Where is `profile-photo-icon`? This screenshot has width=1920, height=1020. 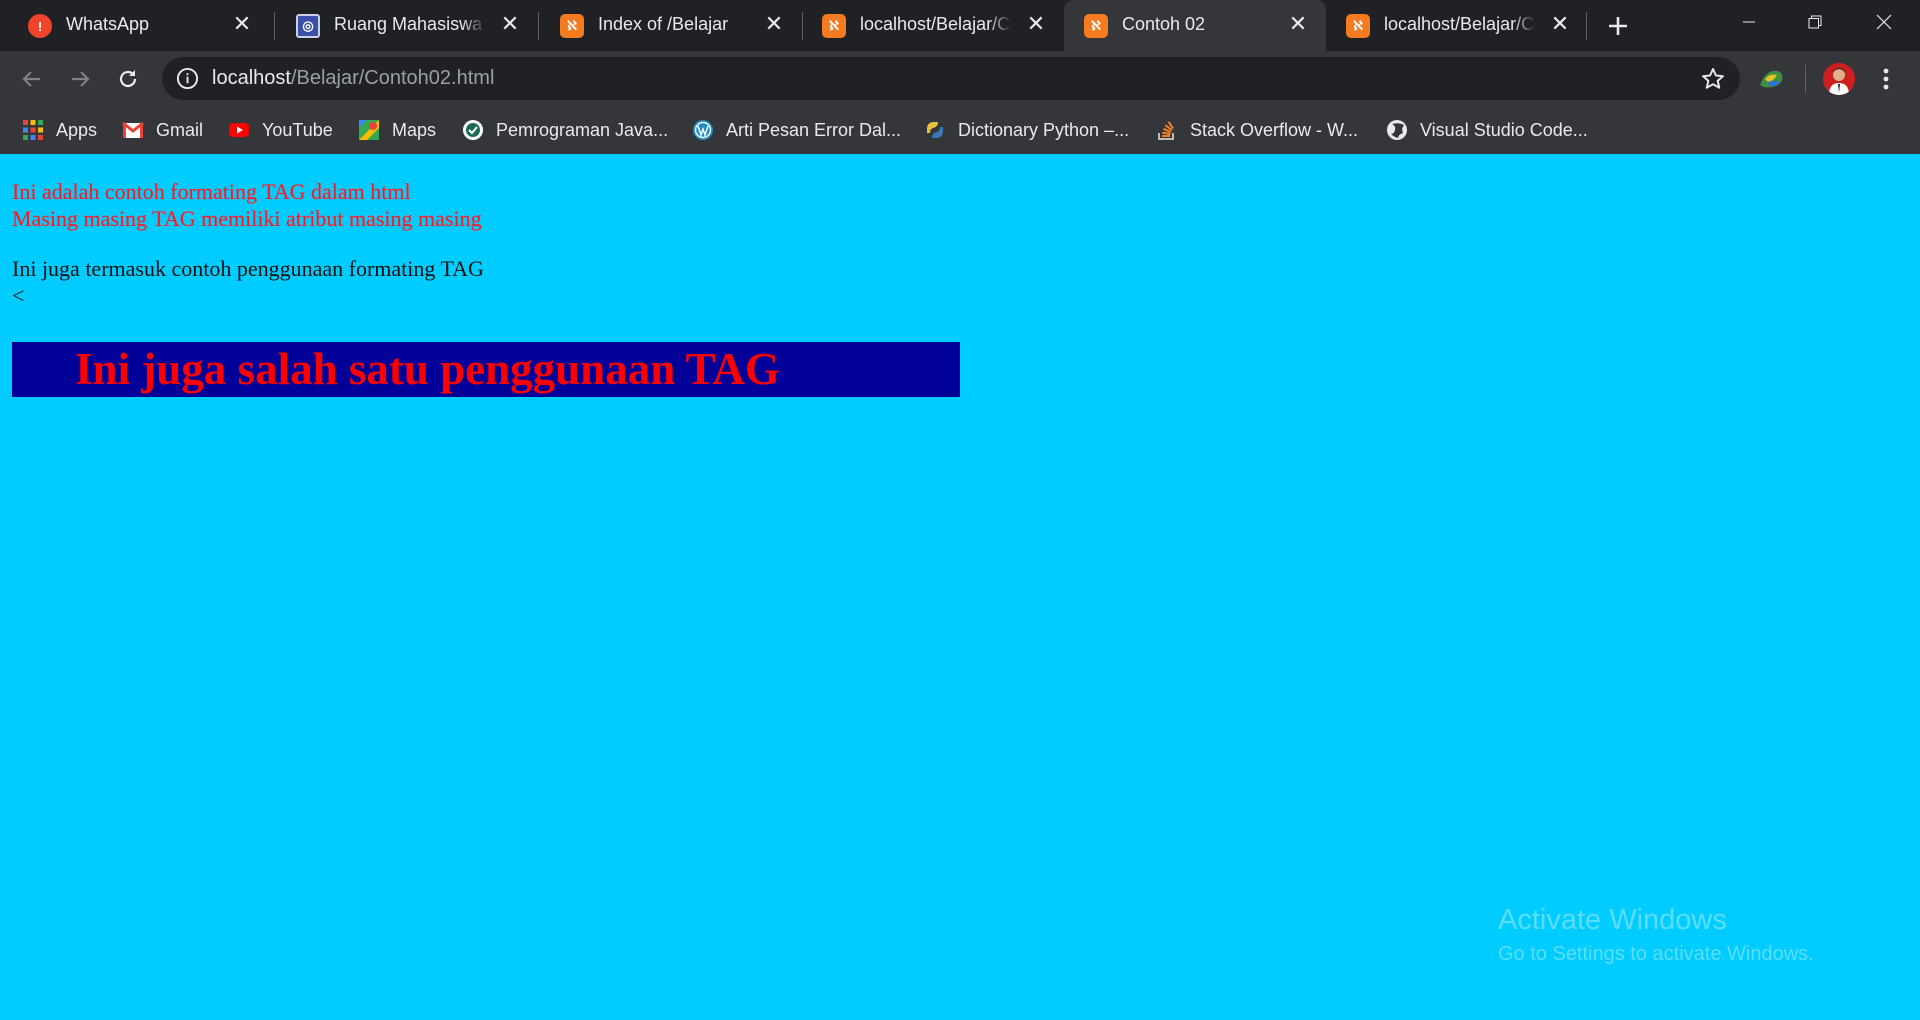 profile-photo-icon is located at coordinates (1839, 79).